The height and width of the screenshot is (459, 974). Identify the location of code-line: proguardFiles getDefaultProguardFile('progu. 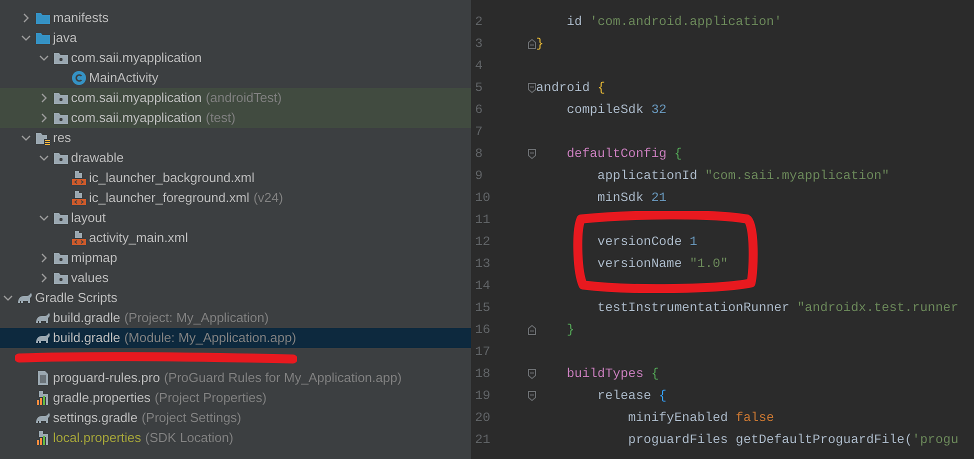
(792, 440).